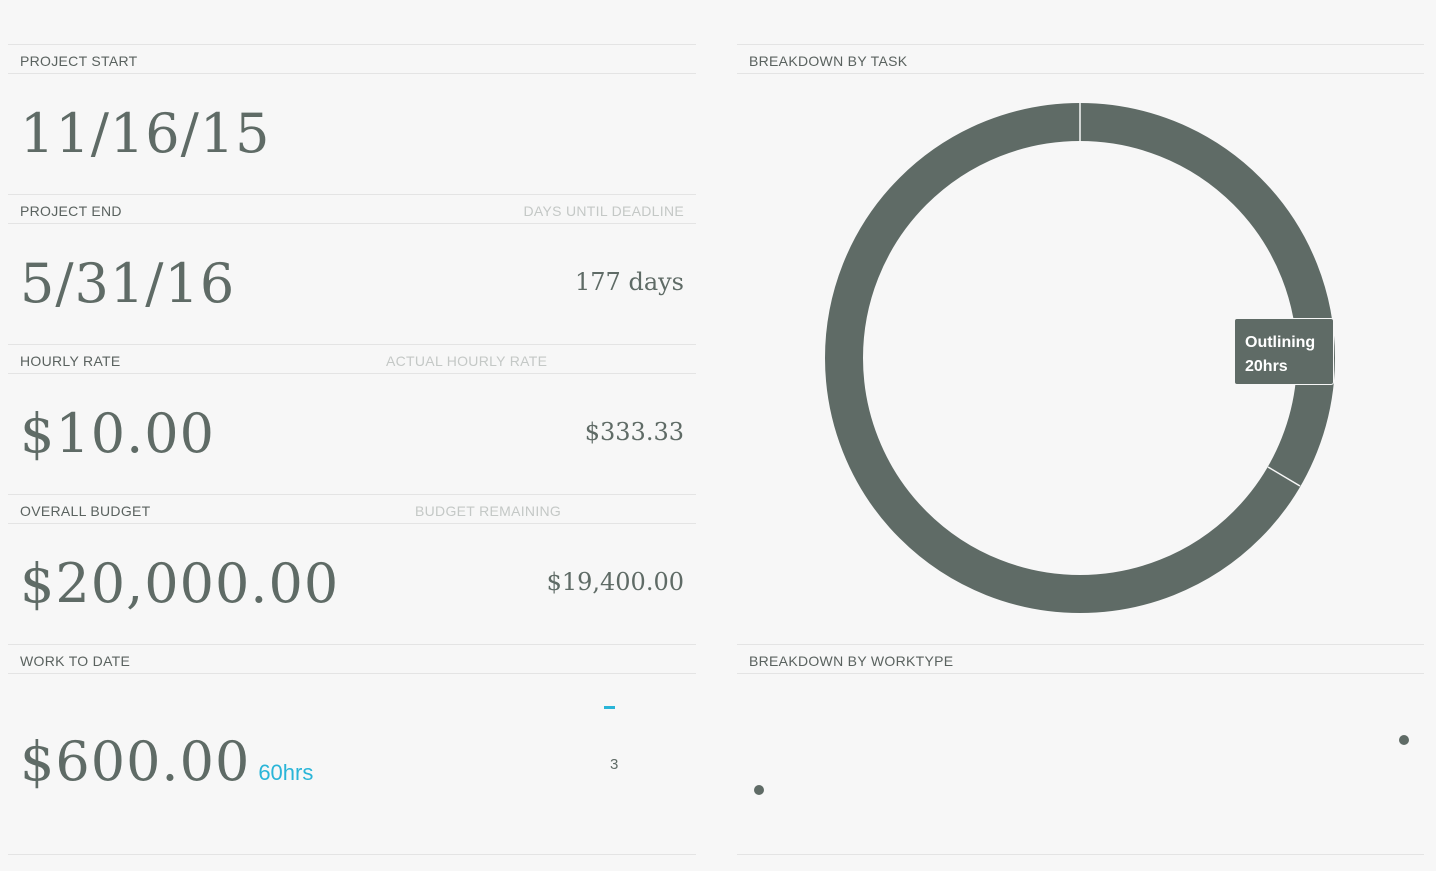  I want to click on donut-tooltip: Outlining 20hrs, so click(1284, 351).